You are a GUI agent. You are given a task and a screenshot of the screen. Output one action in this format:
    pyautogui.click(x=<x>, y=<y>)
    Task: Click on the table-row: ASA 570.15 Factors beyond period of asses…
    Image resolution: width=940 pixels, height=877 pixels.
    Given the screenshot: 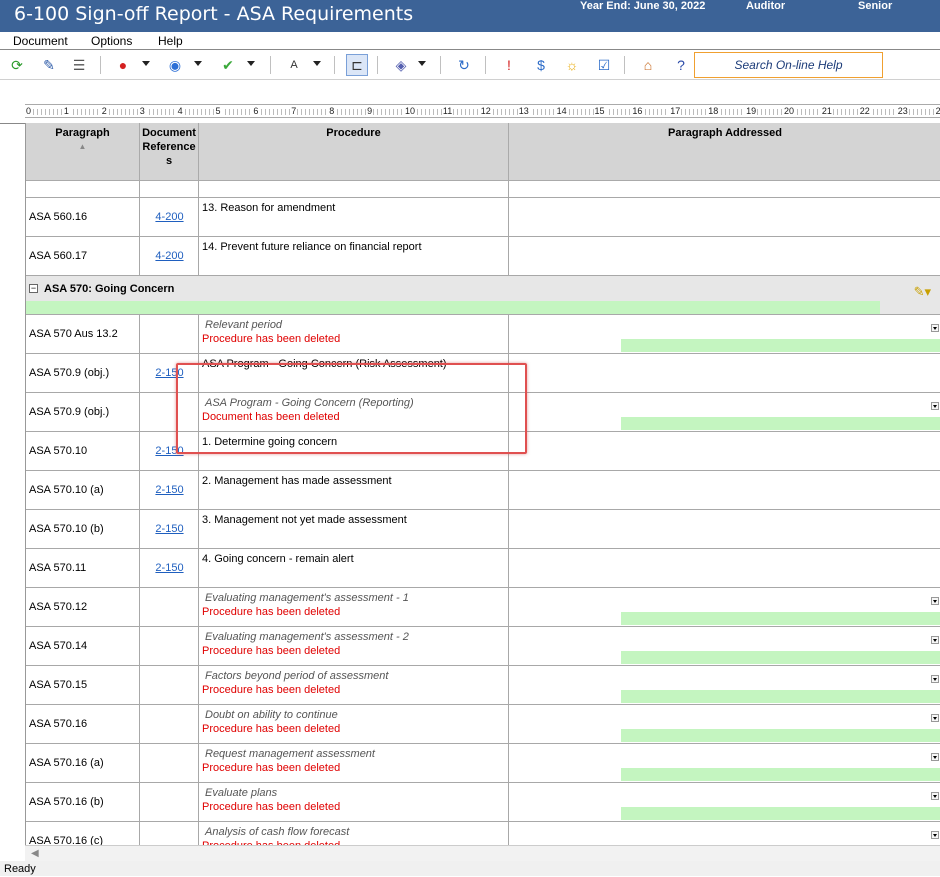 What is the action you would take?
    pyautogui.click(x=483, y=685)
    